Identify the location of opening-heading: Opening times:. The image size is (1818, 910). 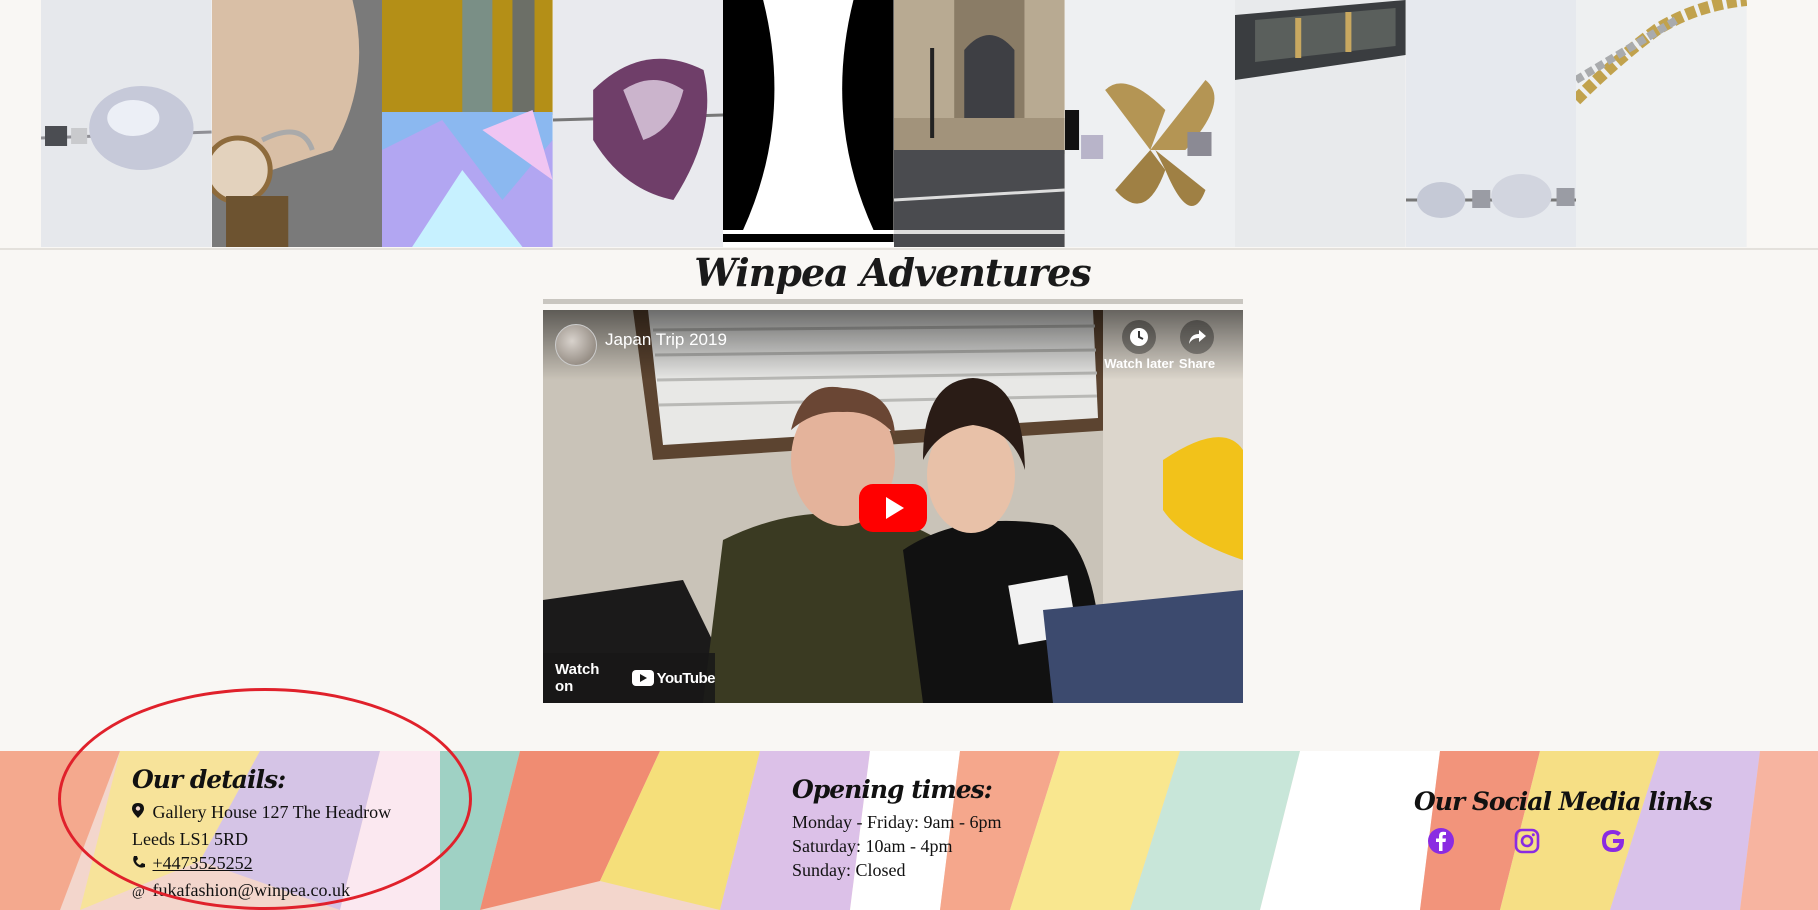
(892, 789).